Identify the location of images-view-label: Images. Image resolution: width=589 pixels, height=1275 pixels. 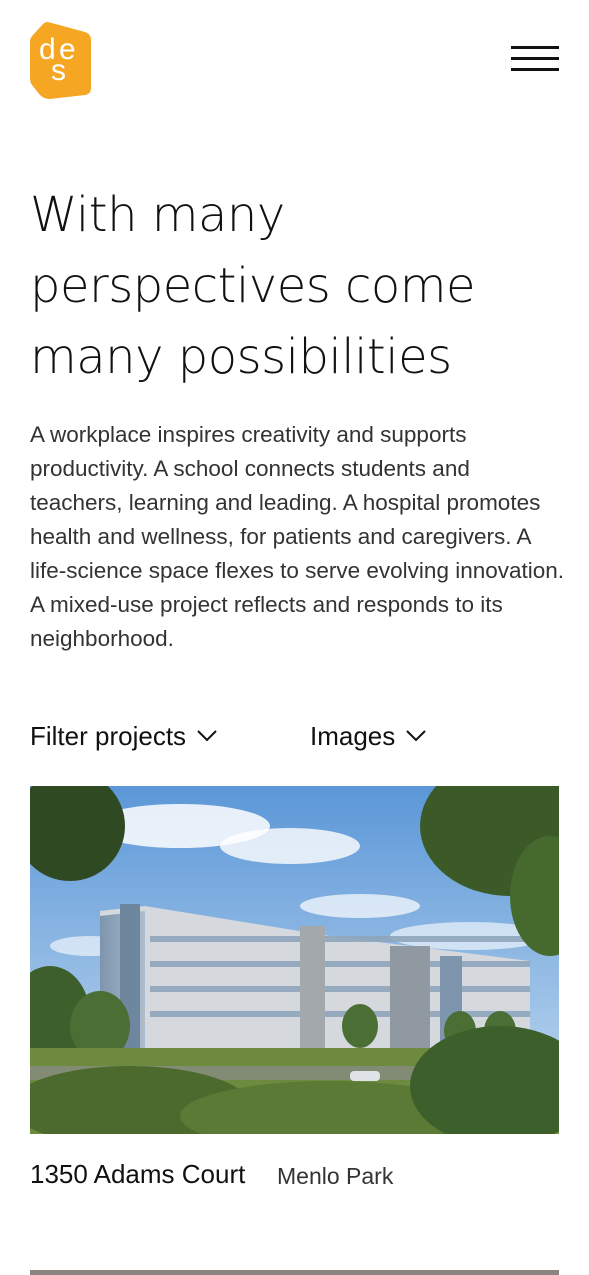
(353, 735).